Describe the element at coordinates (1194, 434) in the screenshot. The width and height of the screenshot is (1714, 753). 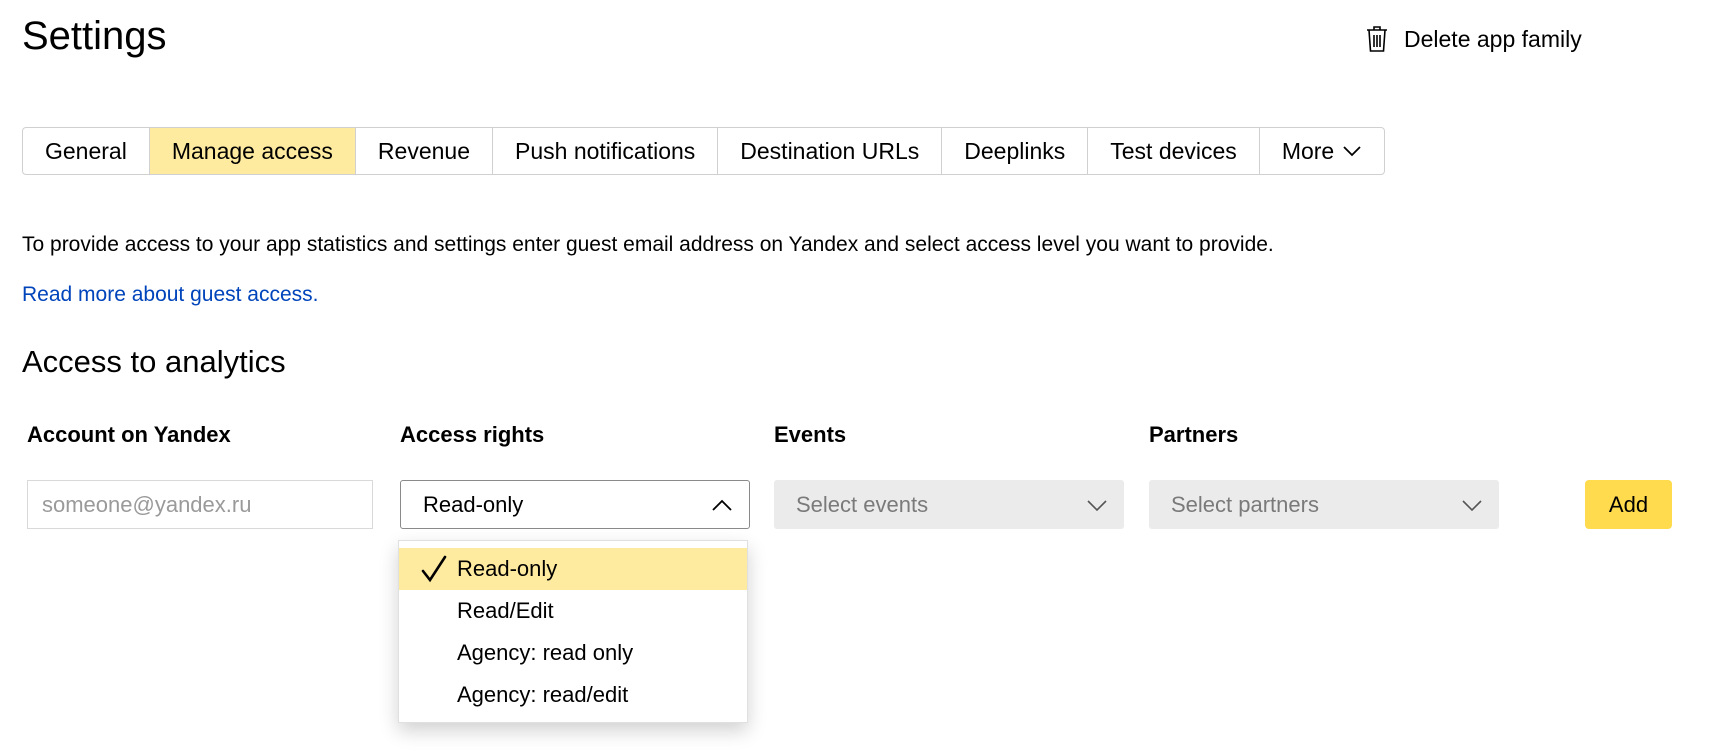
I see `partners-column-label: Partners` at that location.